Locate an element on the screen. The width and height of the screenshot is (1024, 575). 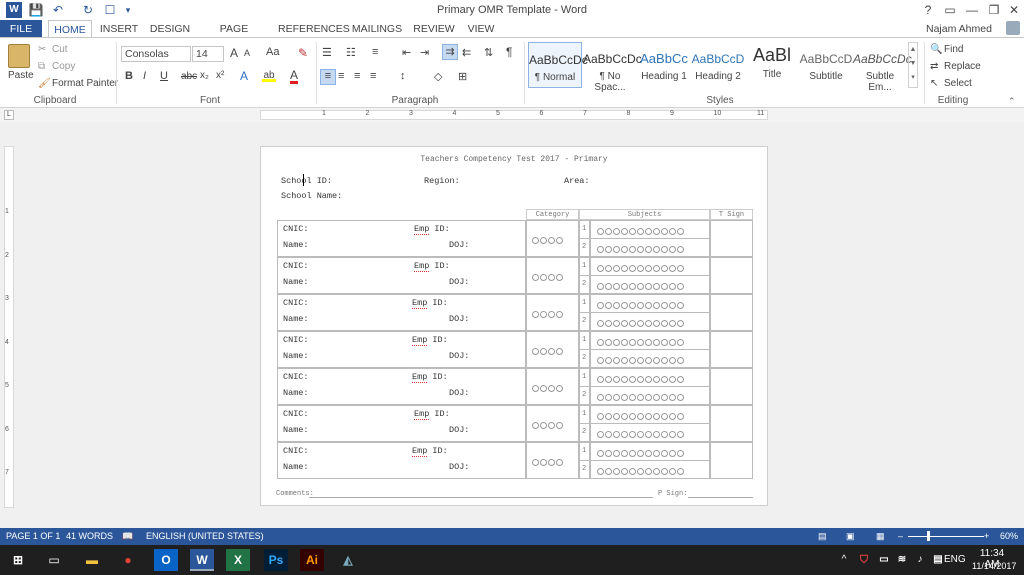
find-button: Find is located at coordinates (953, 49).